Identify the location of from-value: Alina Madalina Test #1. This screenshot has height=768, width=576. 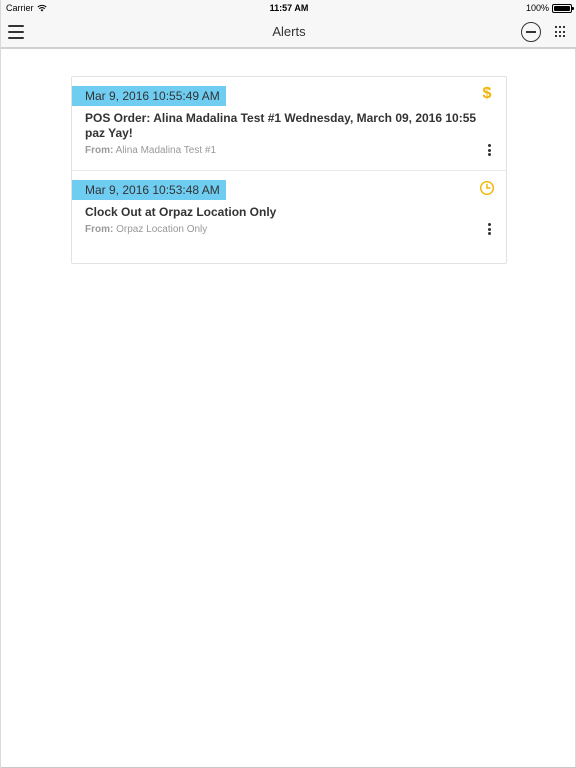
(166, 150).